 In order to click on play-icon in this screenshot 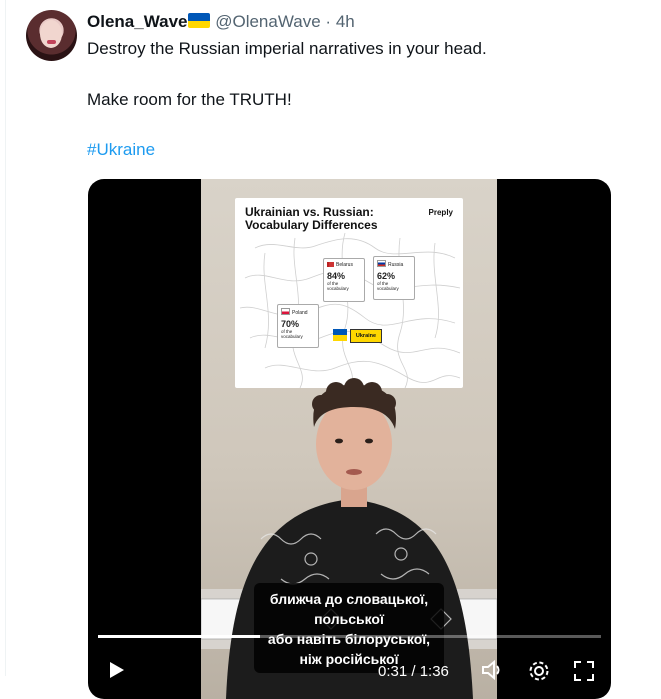, I will do `click(116, 670)`.